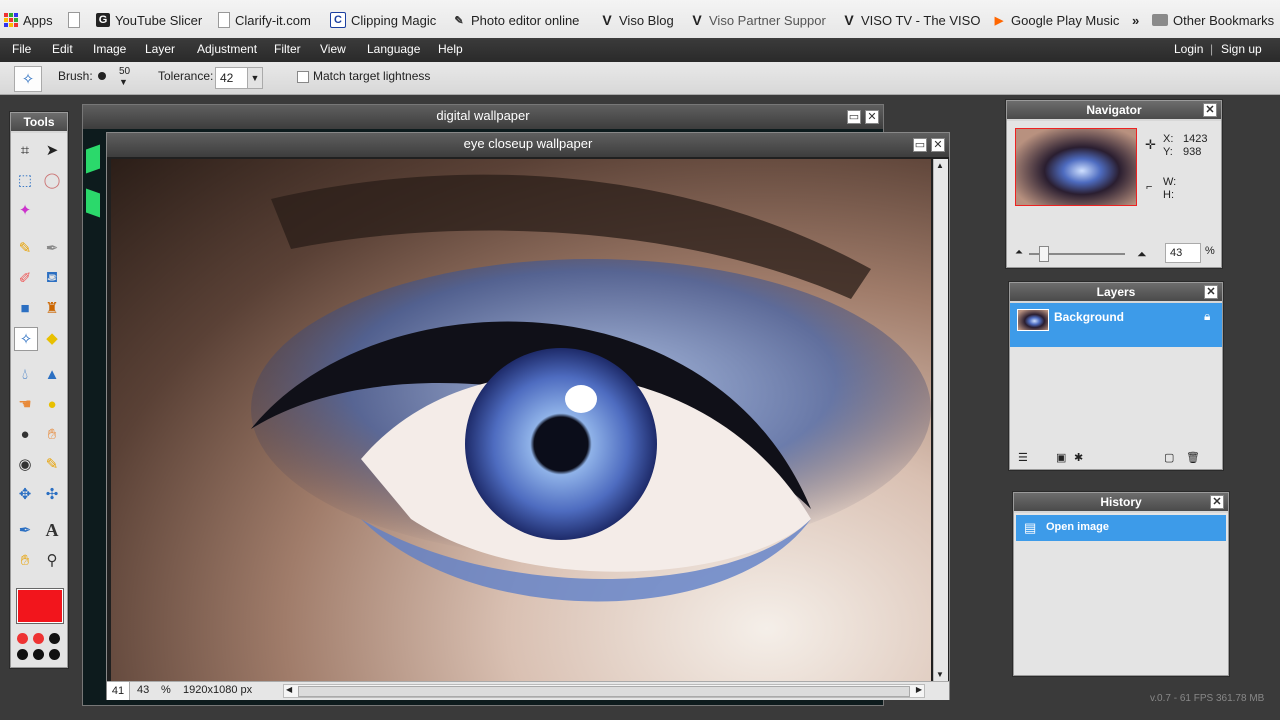  Describe the element at coordinates (160, 49) in the screenshot. I see `menu-layer: Layer` at that location.